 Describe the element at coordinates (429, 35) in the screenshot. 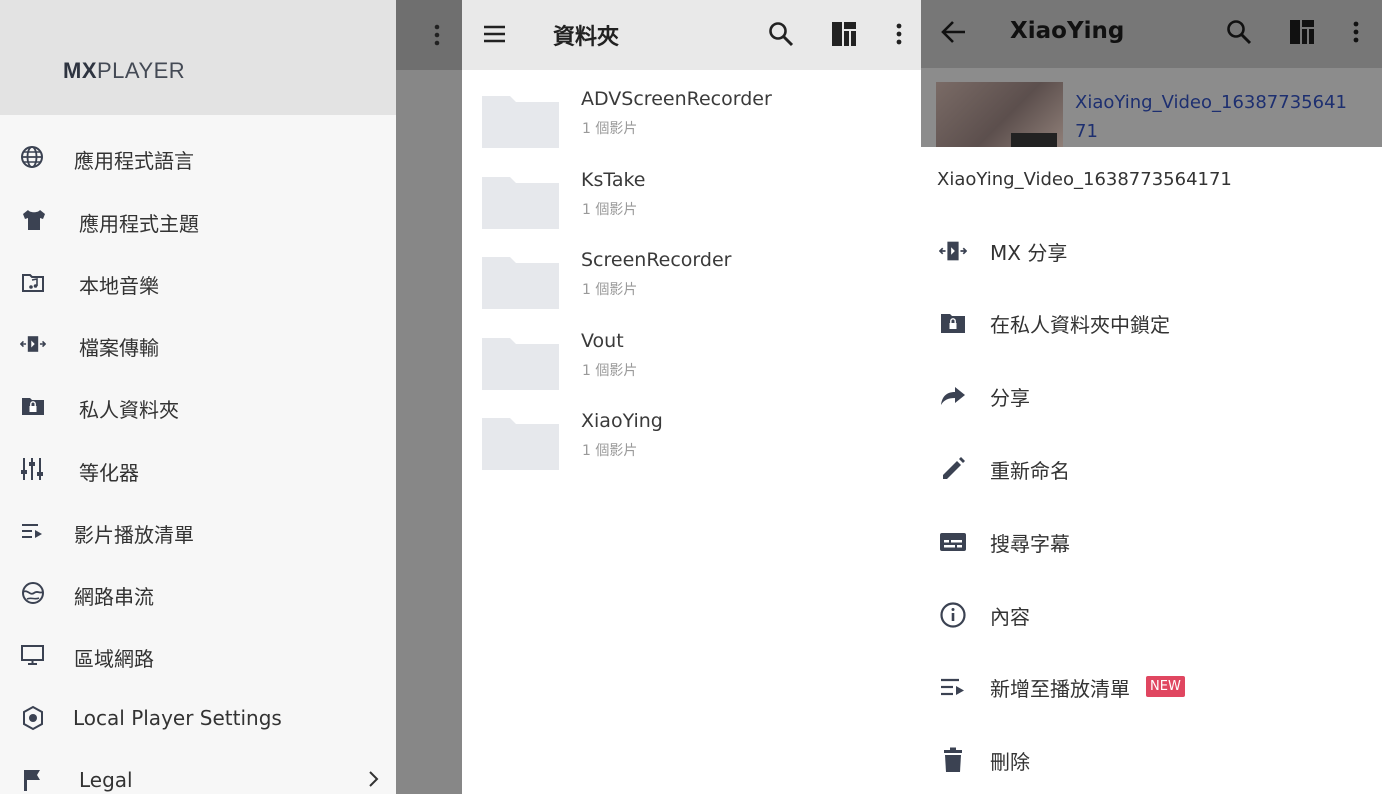

I see `dimmed-appbar` at that location.